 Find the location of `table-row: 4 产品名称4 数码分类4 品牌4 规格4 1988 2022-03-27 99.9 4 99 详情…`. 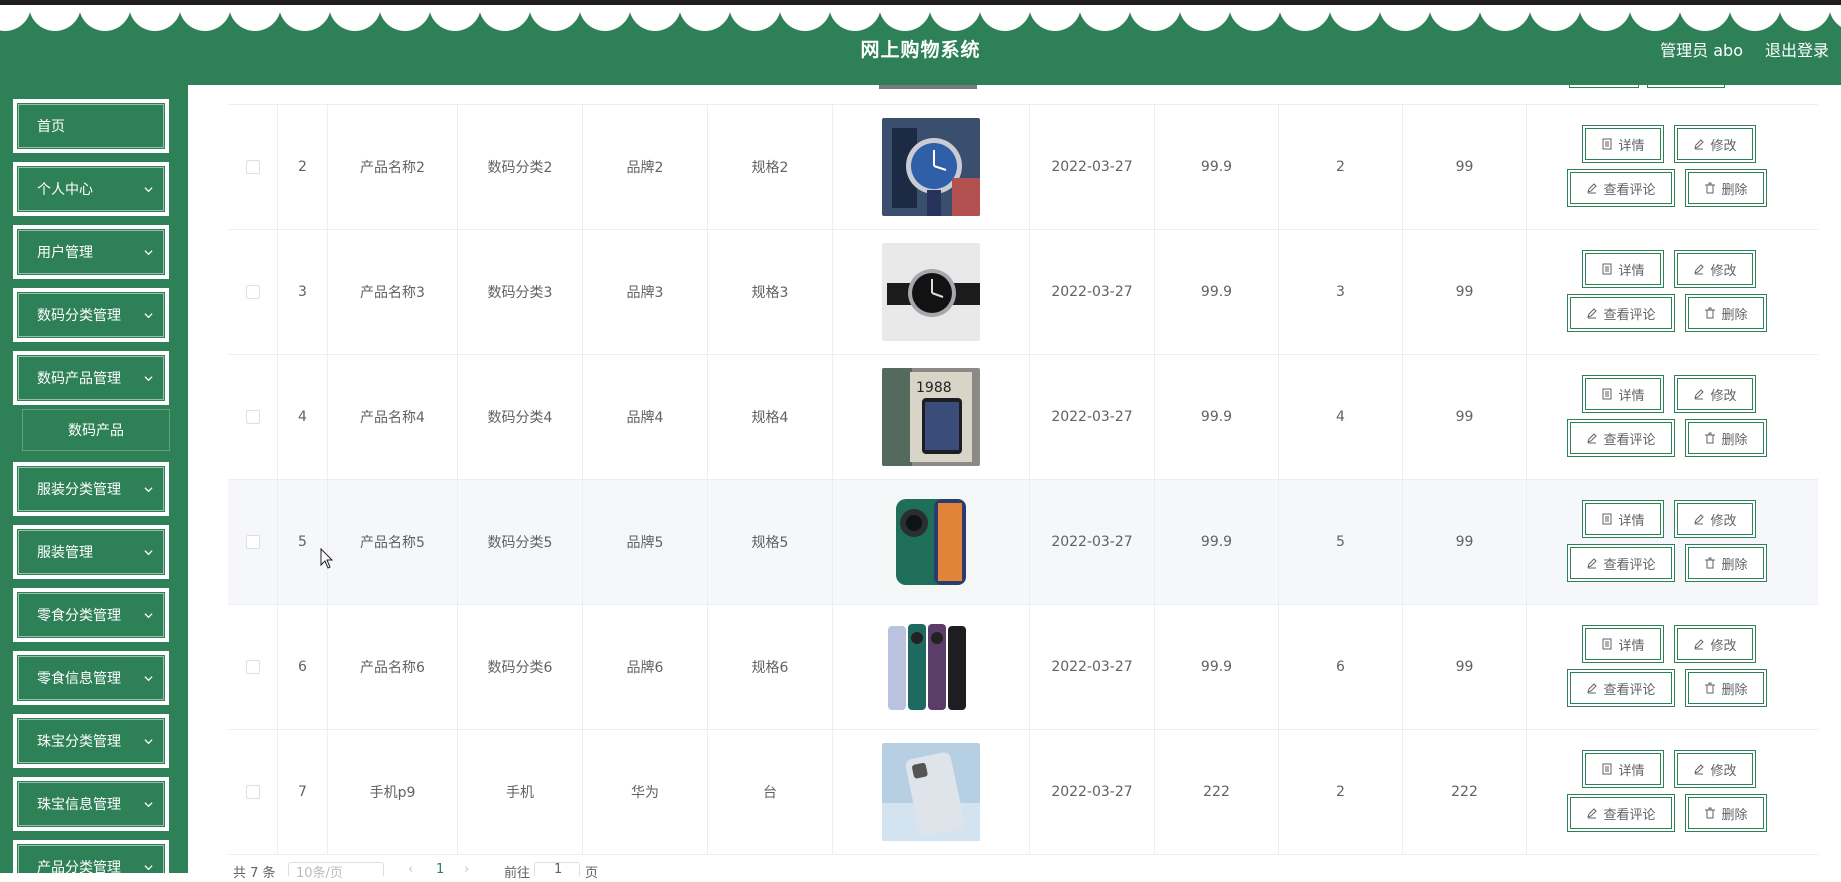

table-row: 4 产品名称4 数码分类4 品牌4 规格4 1988 2022-03-27 99.9 4 99 详情… is located at coordinates (1023, 417).